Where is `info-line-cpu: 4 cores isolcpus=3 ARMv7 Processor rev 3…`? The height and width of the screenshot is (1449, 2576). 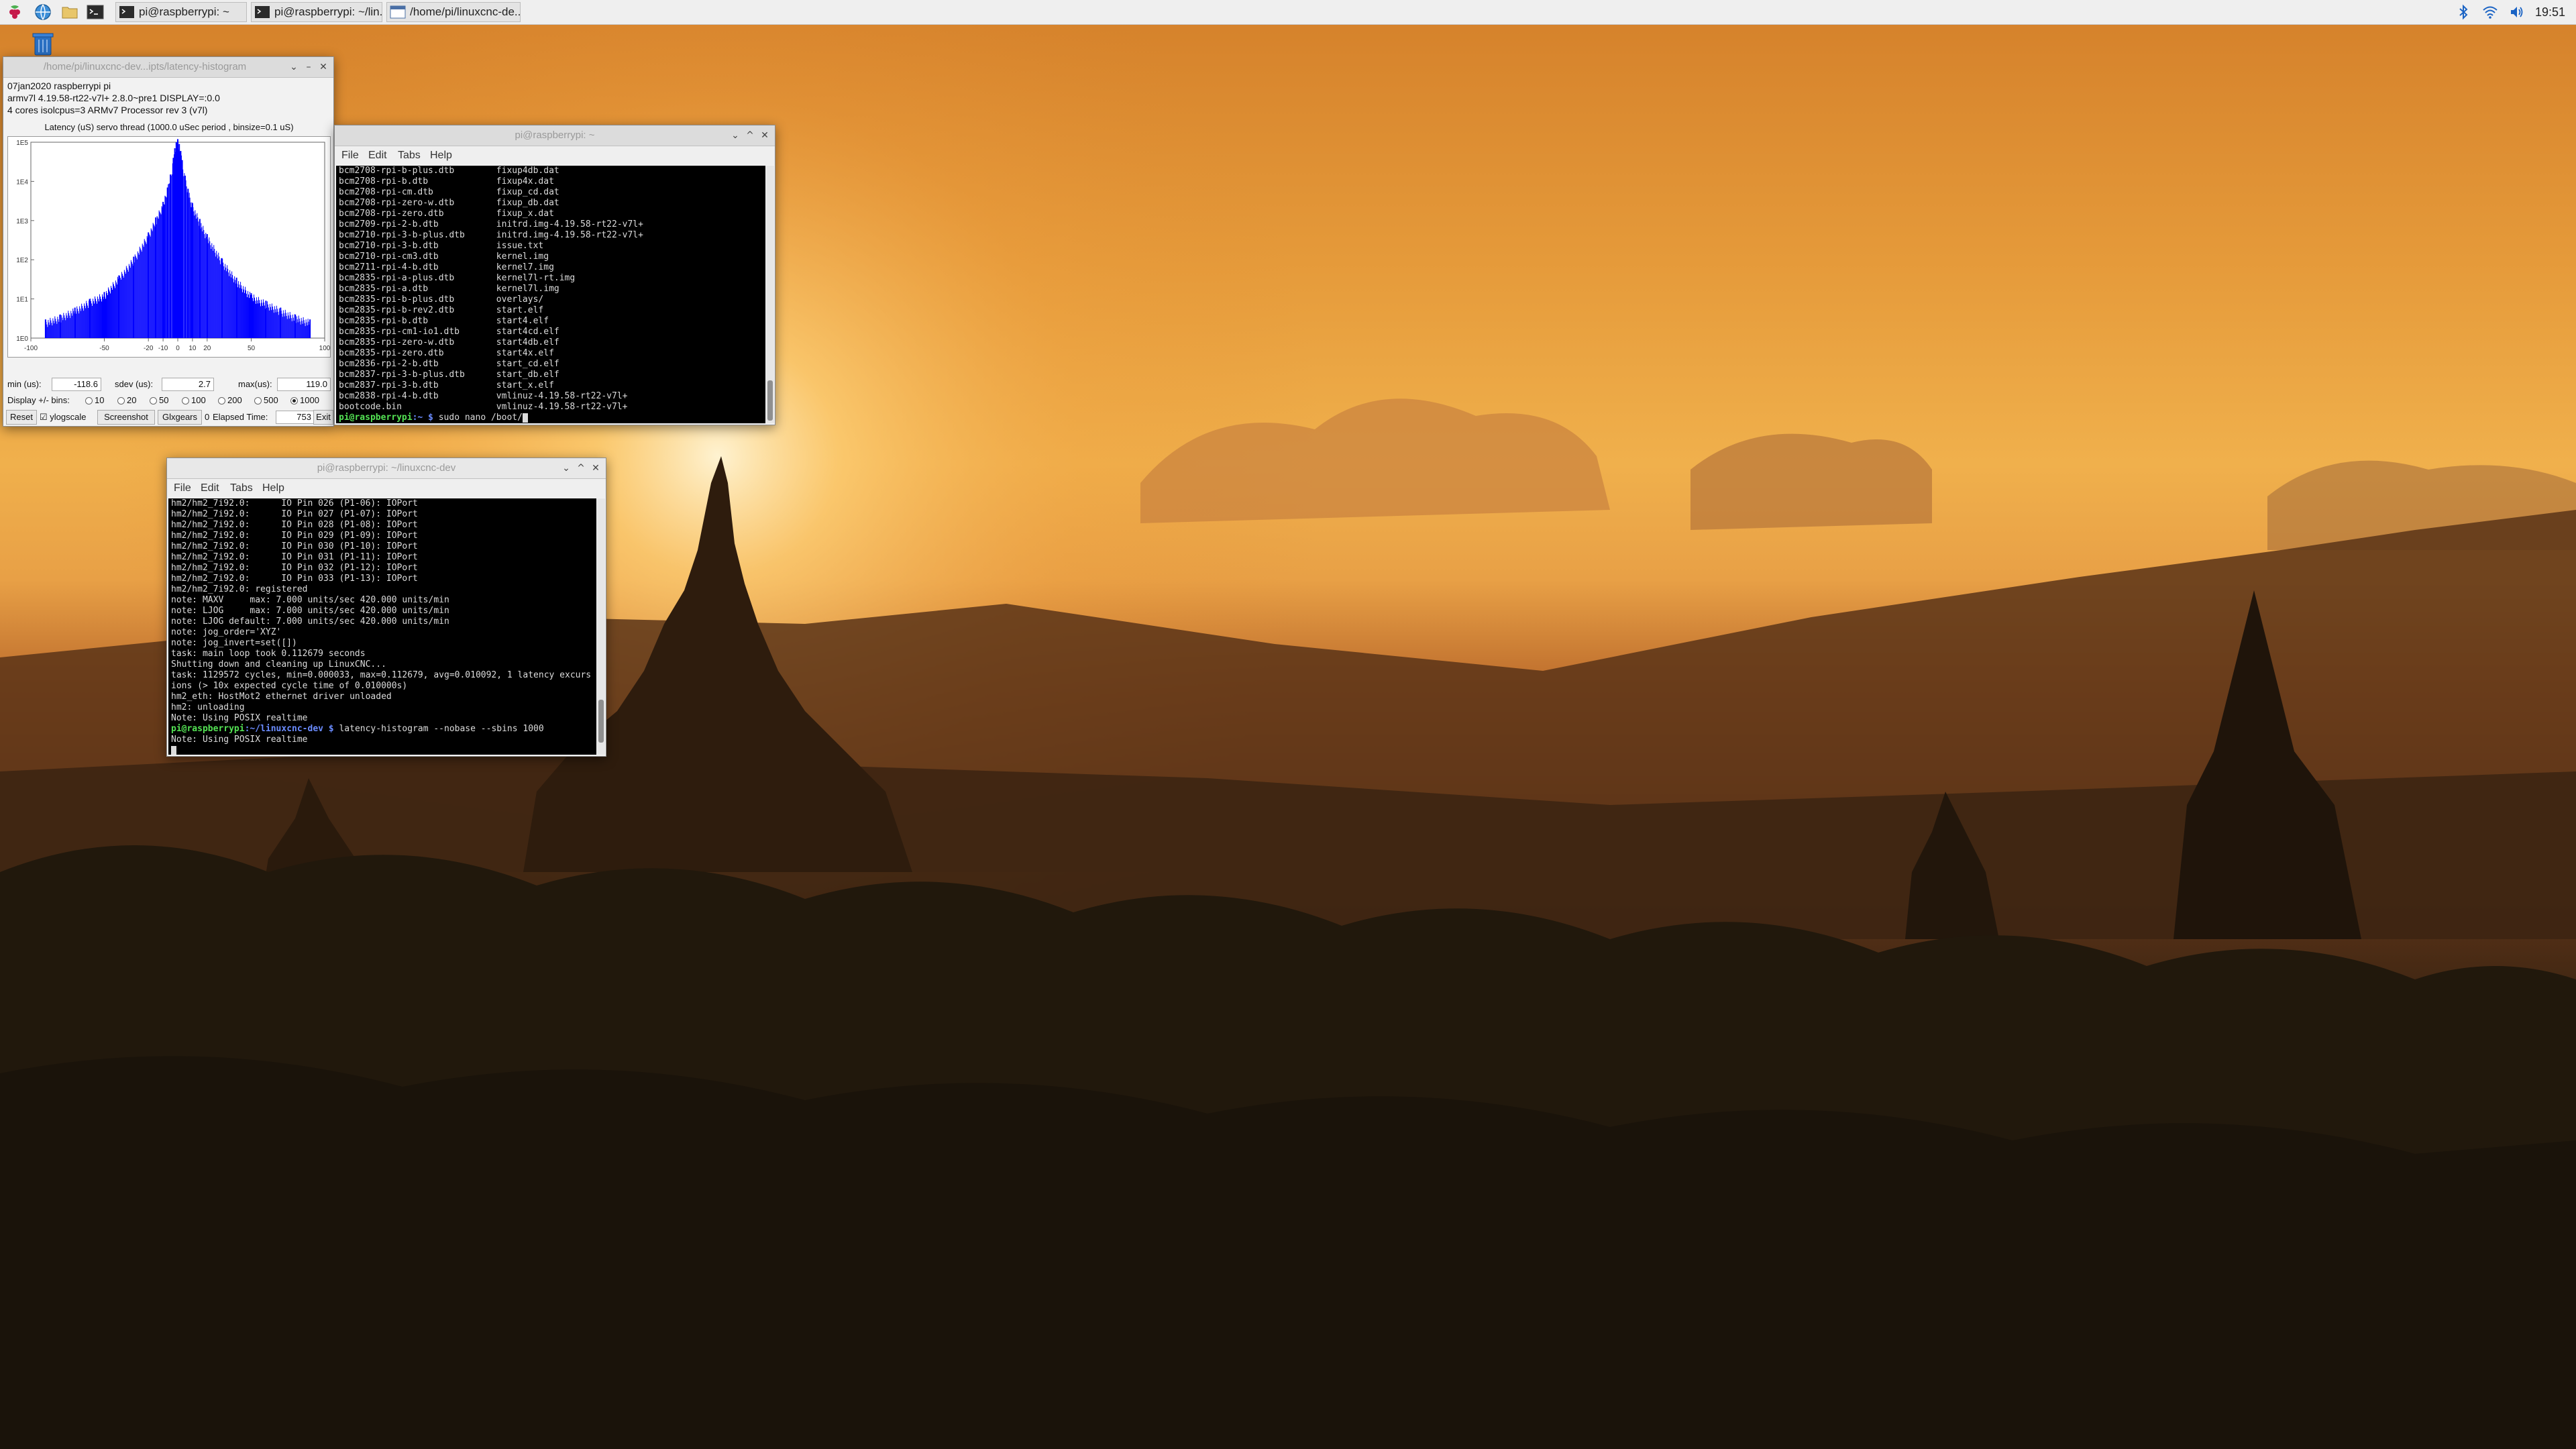
info-line-cpu: 4 cores isolcpus=3 ARMv7 Processor rev 3… is located at coordinates (107, 110).